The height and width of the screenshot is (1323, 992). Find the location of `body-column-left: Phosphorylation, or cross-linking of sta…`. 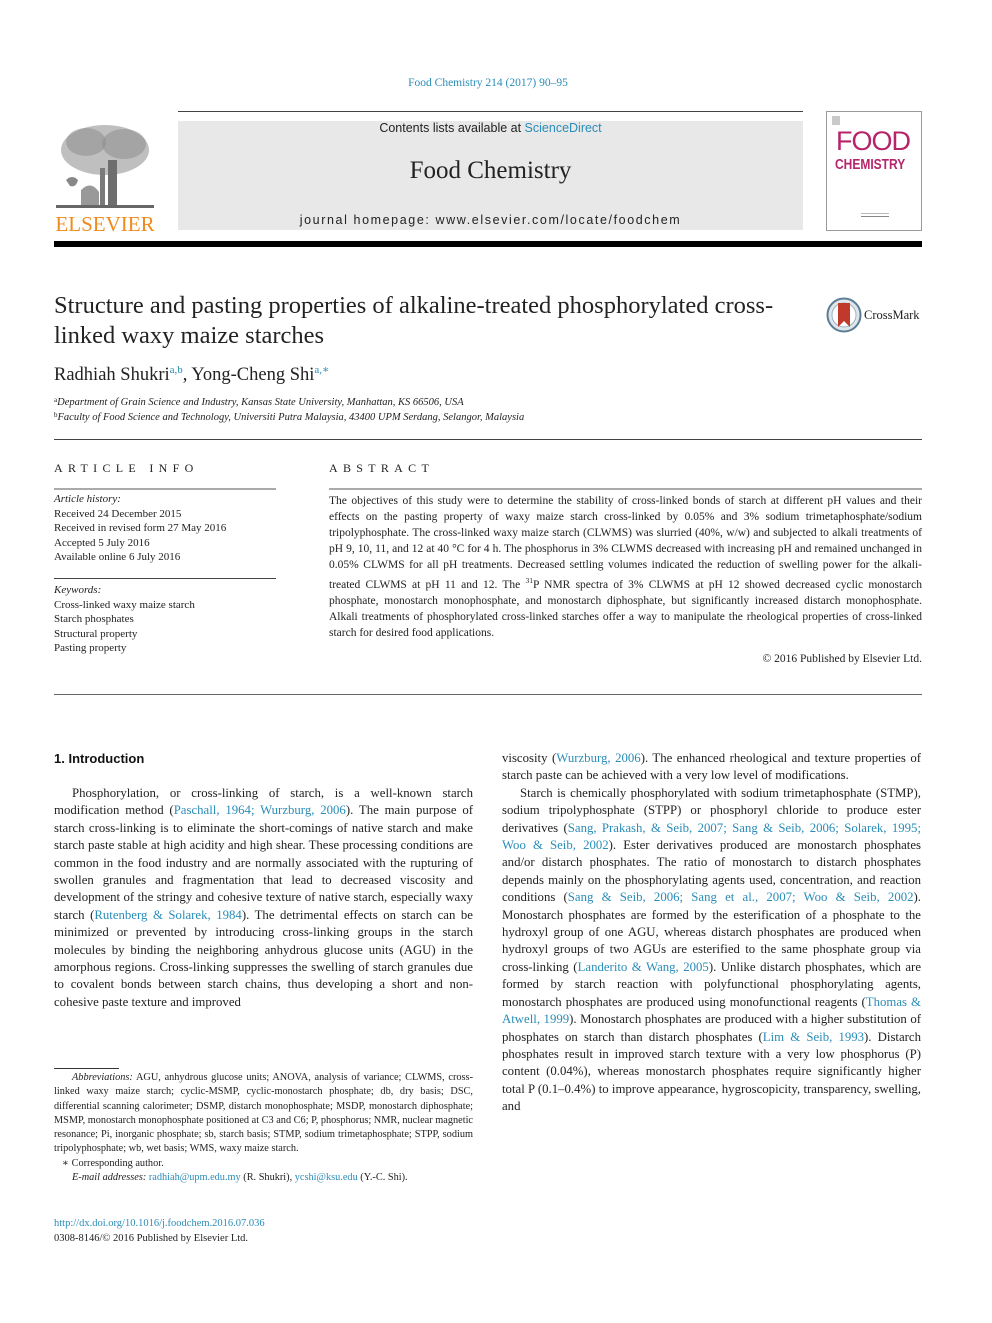

body-column-left: Phosphorylation, or cross-linking of sta… is located at coordinates (263, 898).